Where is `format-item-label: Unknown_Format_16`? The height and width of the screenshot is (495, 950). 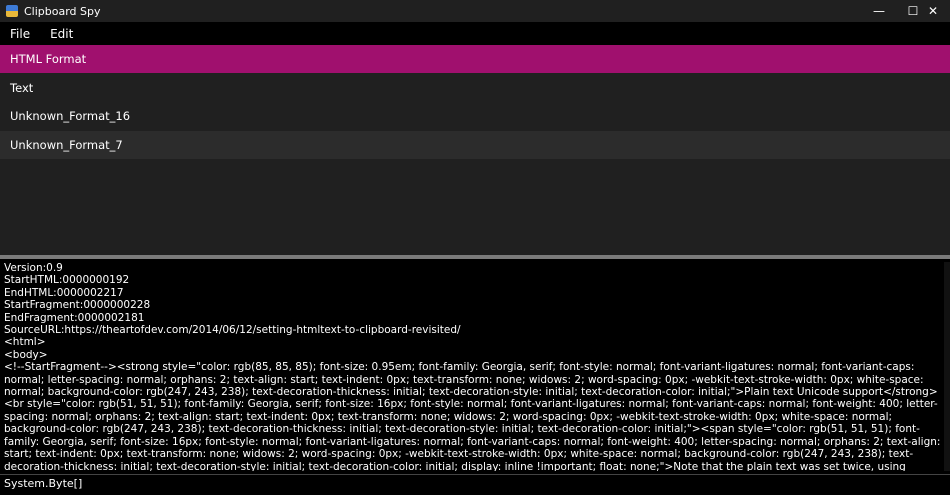
format-item-label: Unknown_Format_16 is located at coordinates (70, 116).